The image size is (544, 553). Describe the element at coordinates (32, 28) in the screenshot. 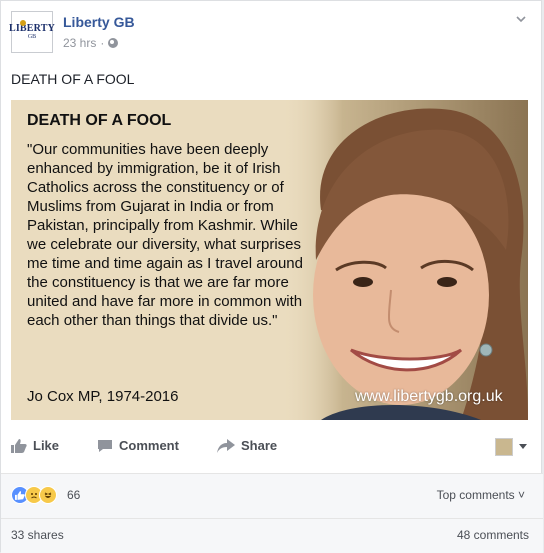

I see `avatar-logo-text: LIBERTY` at that location.